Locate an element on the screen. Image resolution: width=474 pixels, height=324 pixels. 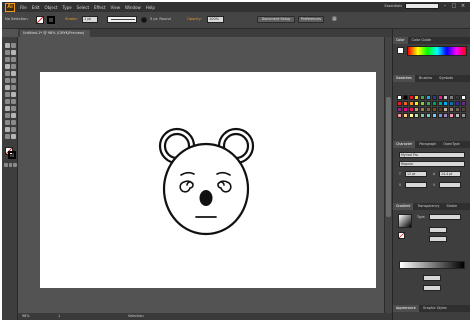
none-mode-icon is located at coordinates (15, 165).